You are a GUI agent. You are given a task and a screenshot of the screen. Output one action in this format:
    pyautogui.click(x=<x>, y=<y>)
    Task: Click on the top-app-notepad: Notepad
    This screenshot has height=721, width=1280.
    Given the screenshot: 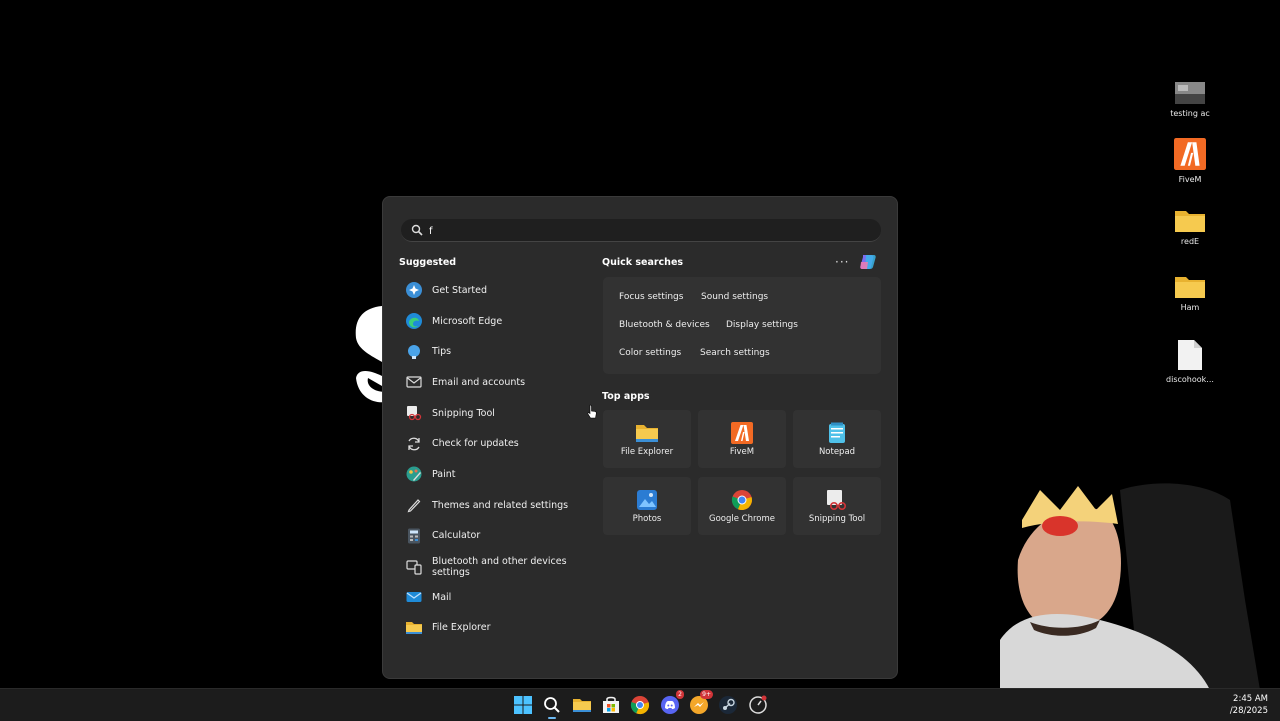 What is the action you would take?
    pyautogui.click(x=837, y=439)
    